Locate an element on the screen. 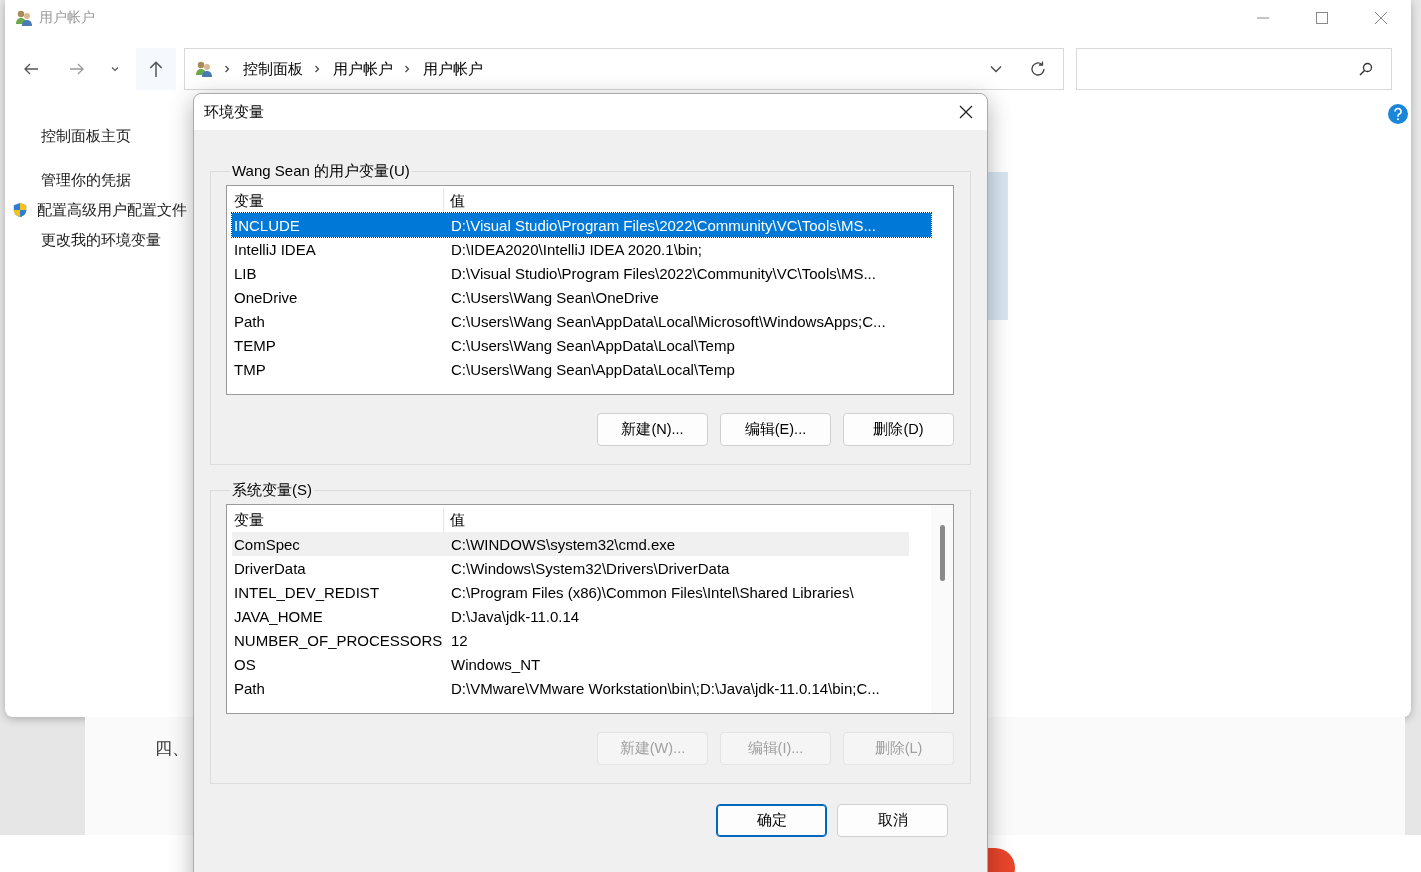 This screenshot has width=1421, height=872. refresh-icon is located at coordinates (1038, 69).